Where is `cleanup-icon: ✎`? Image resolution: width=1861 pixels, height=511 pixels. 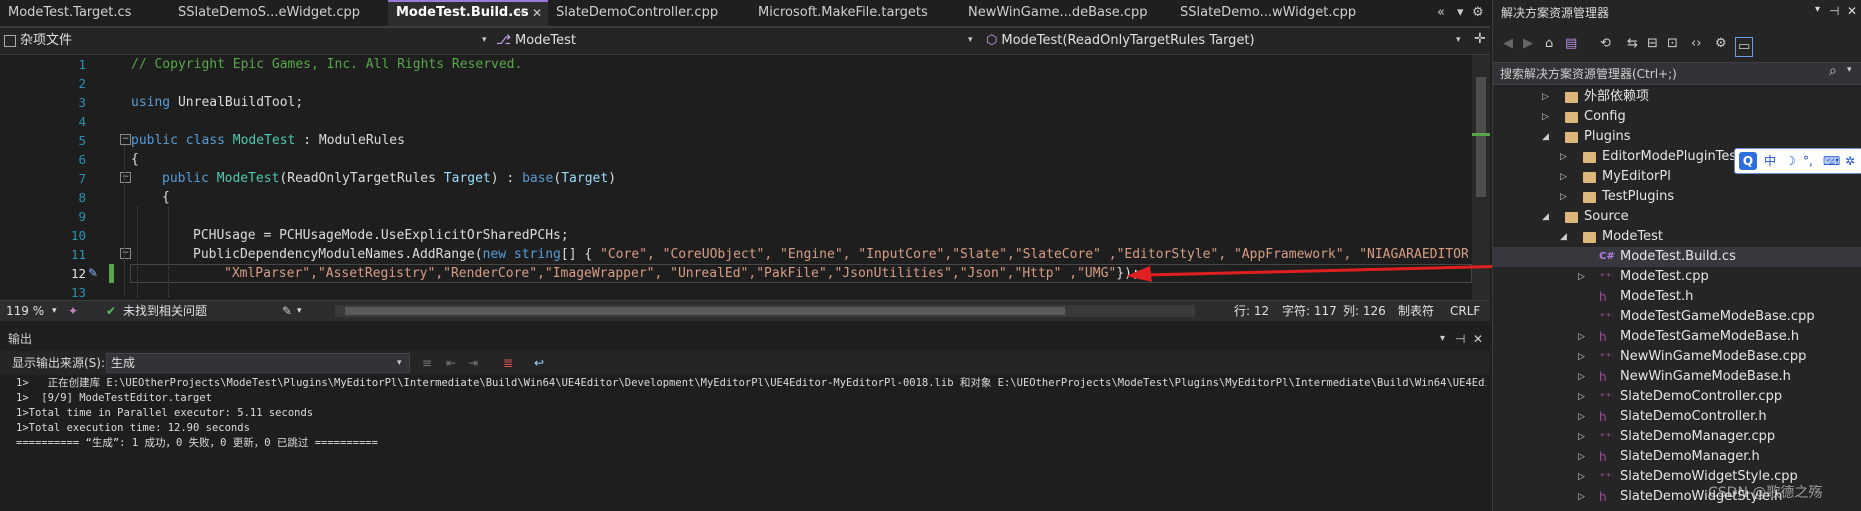
cleanup-icon: ✎ is located at coordinates (287, 311).